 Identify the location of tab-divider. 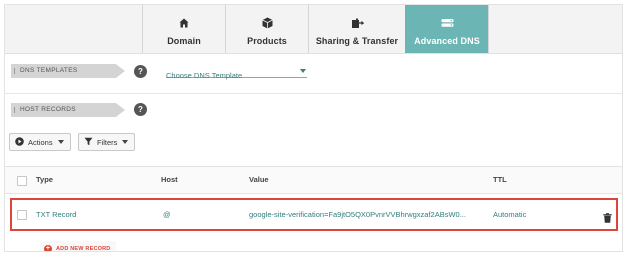
(488, 29).